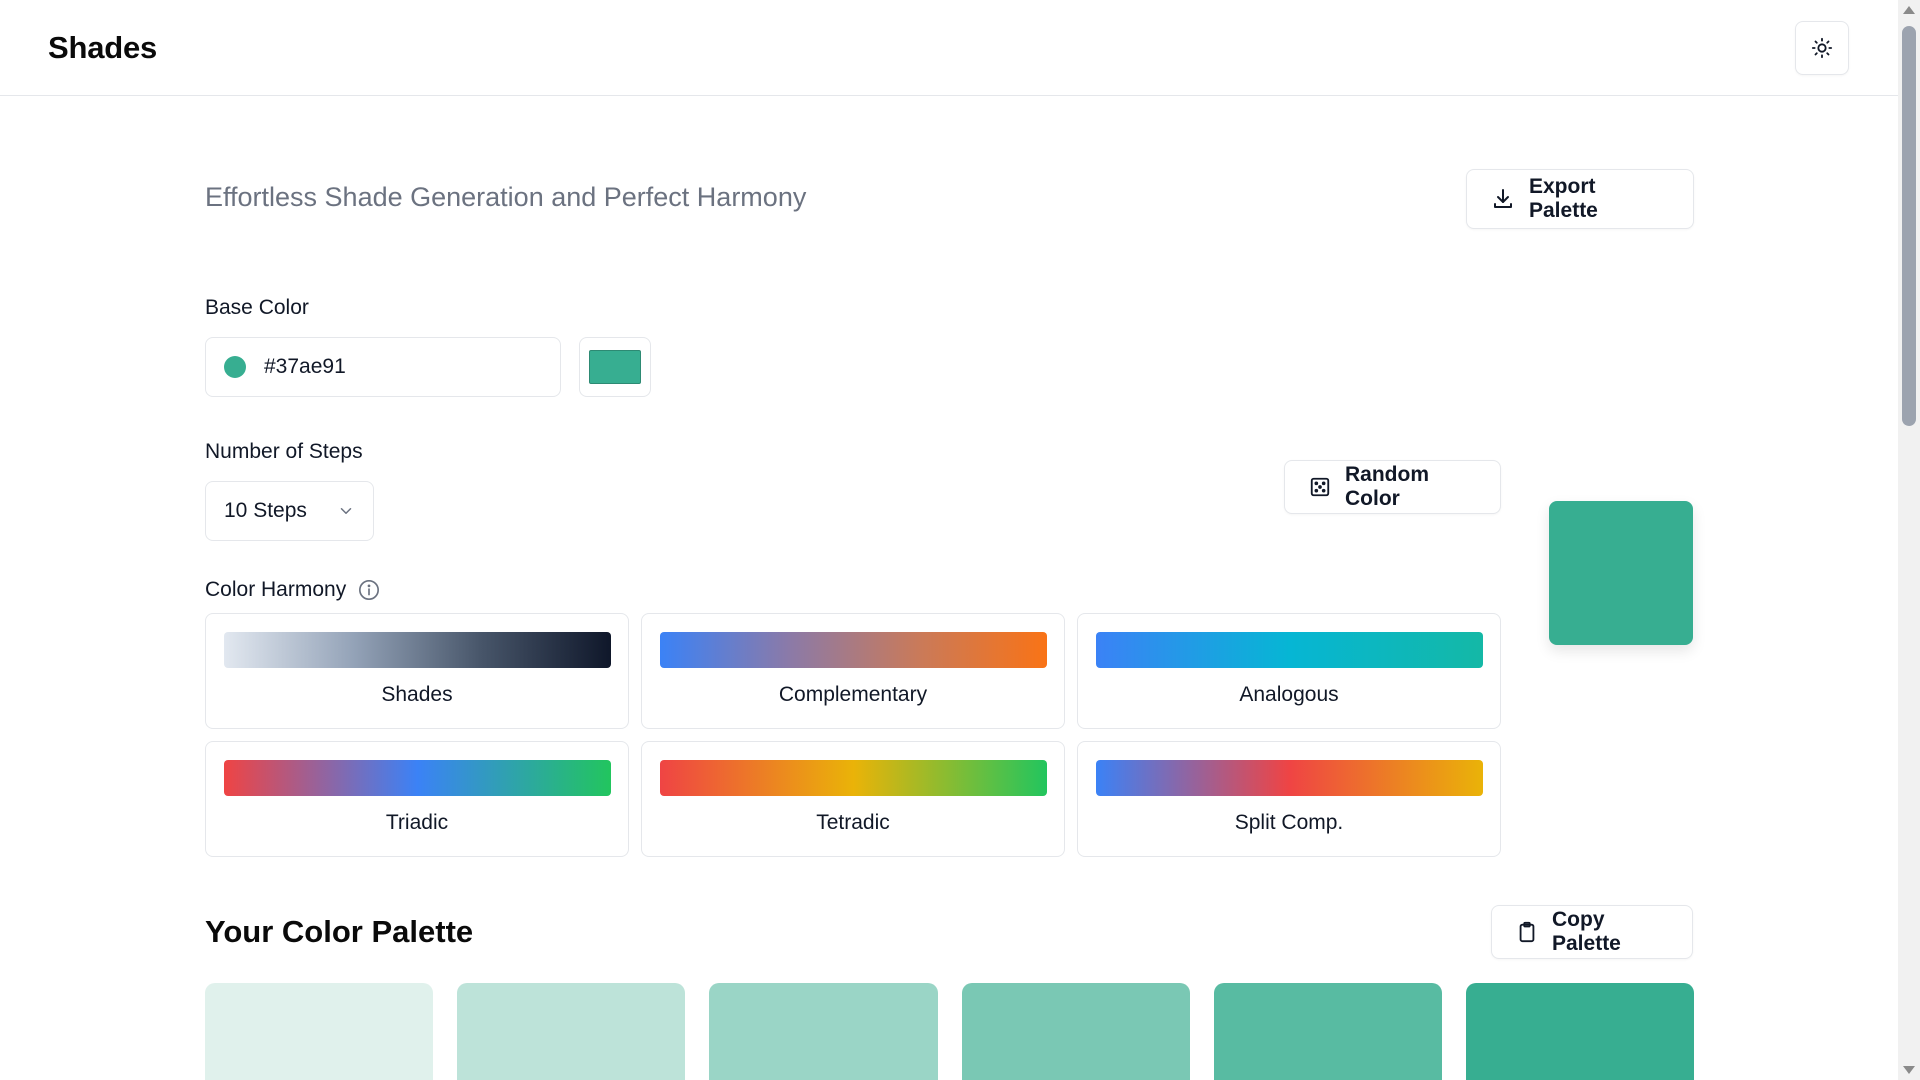 This screenshot has width=1920, height=1080. I want to click on base-color-label: Base Color, so click(257, 307).